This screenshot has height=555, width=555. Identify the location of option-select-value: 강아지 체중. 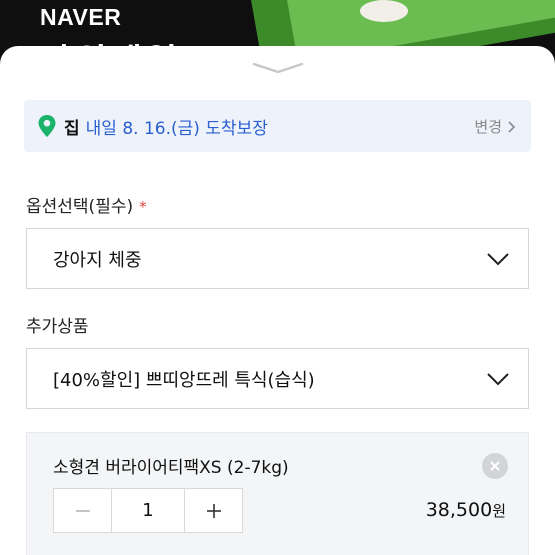
(97, 260).